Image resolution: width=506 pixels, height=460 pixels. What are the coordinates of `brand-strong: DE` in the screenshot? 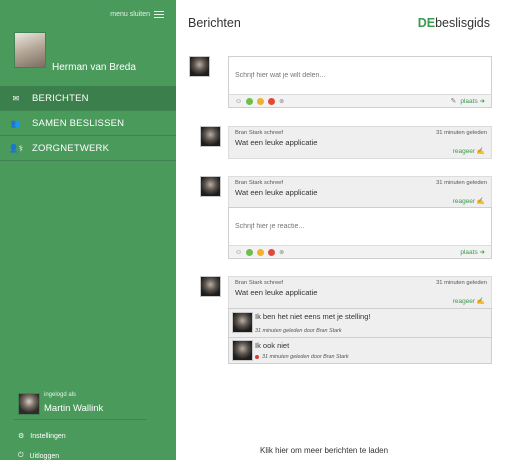 It's located at (426, 23).